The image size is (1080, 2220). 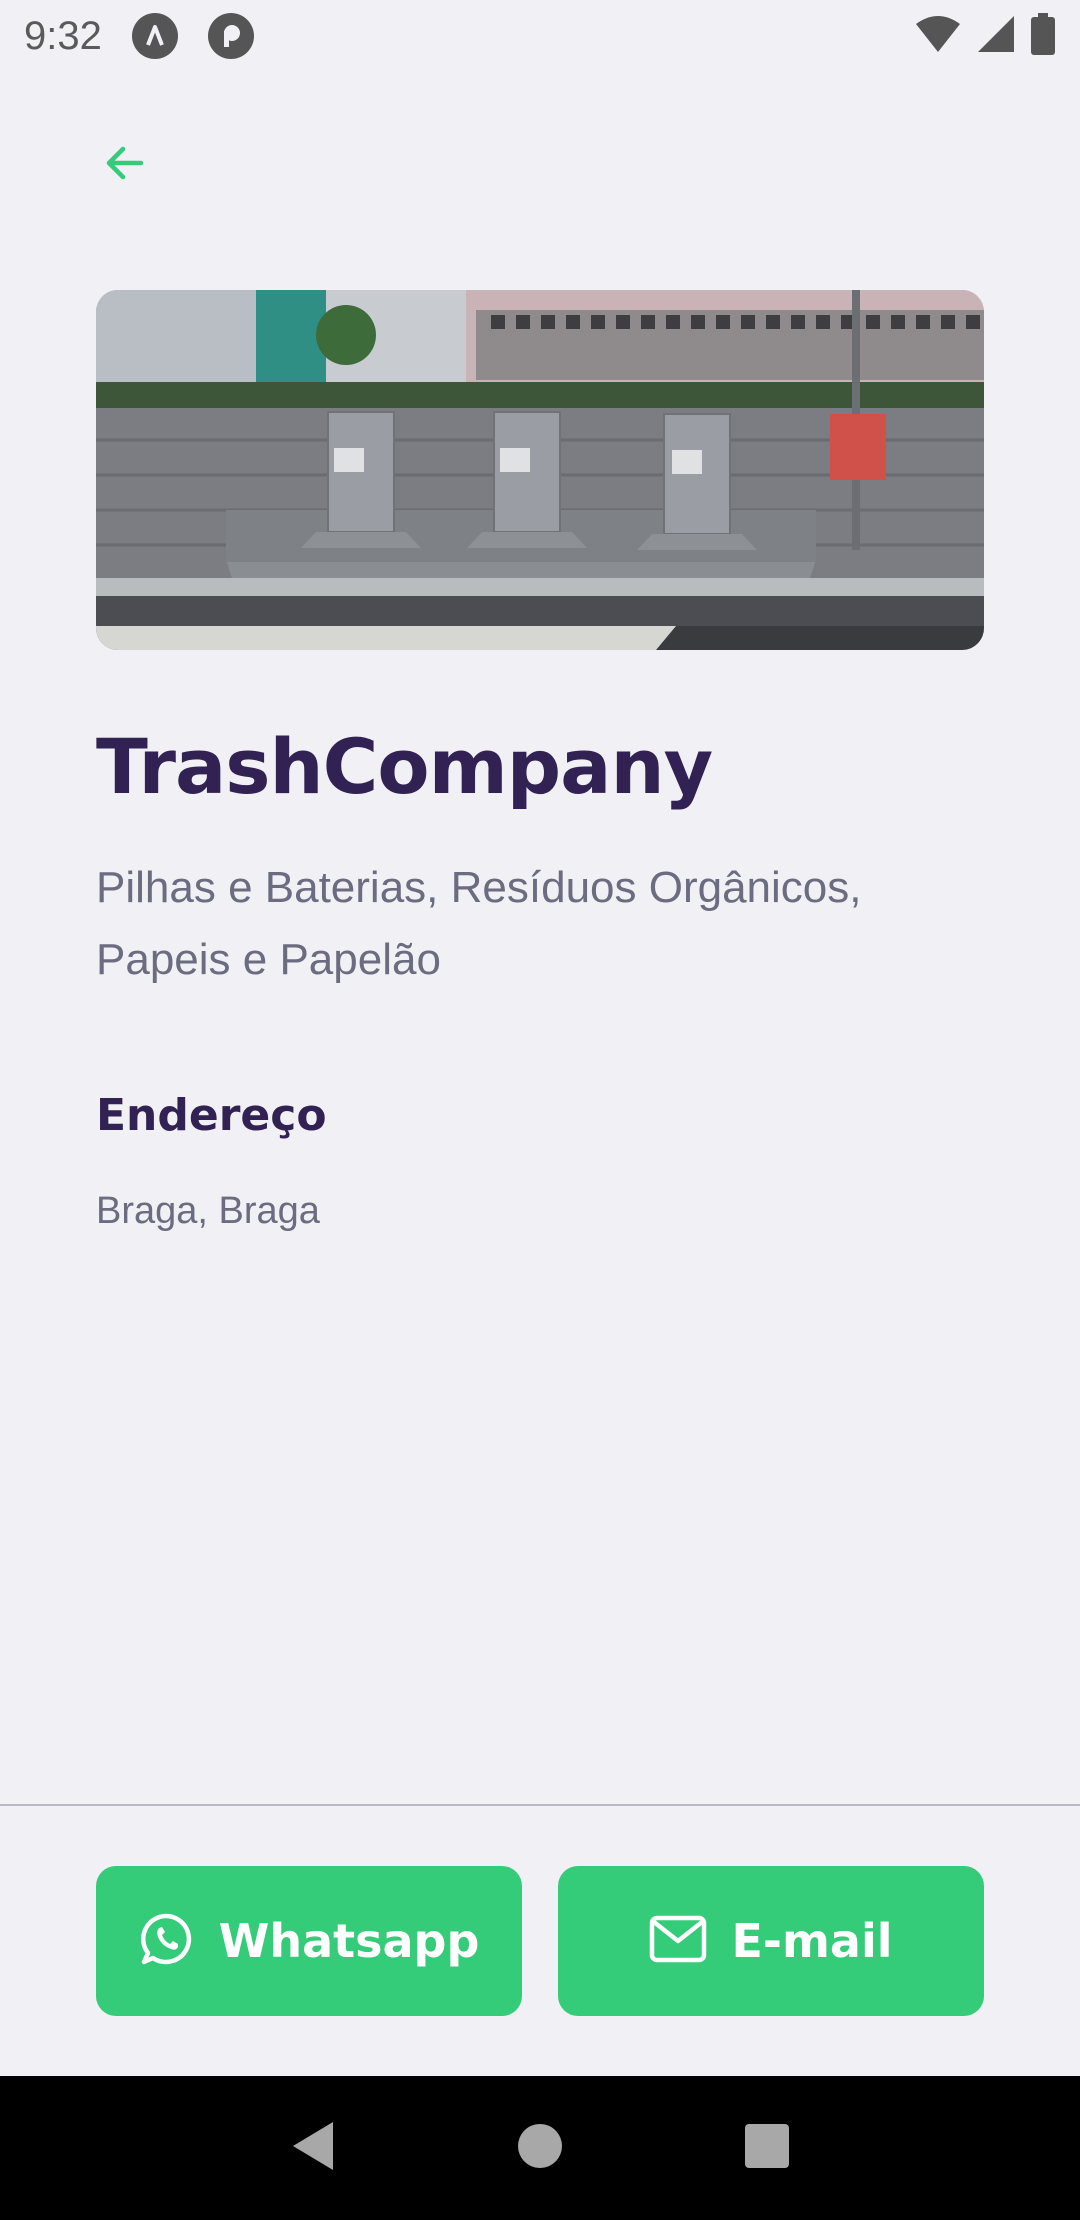 I want to click on app-notification-icon-b, so click(x=230, y=36).